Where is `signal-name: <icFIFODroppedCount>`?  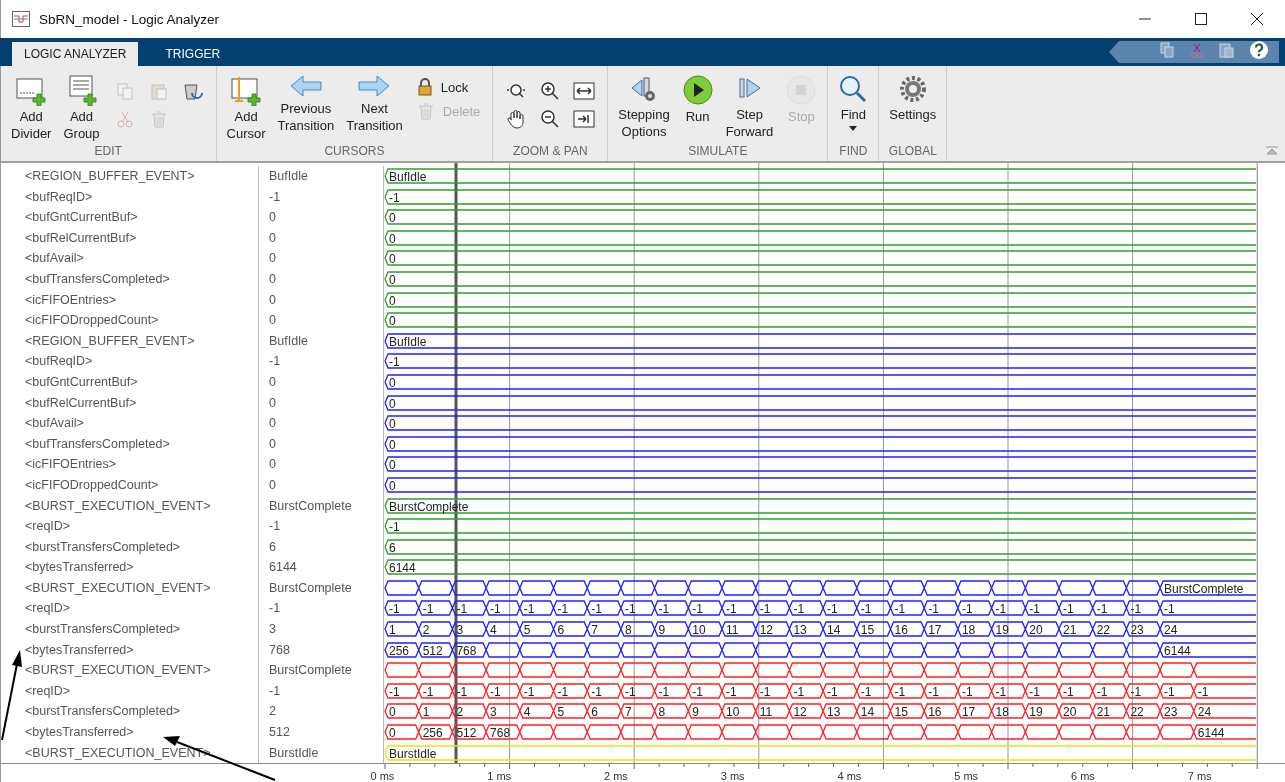 signal-name: <icFIFODroppedCount> is located at coordinates (92, 321).